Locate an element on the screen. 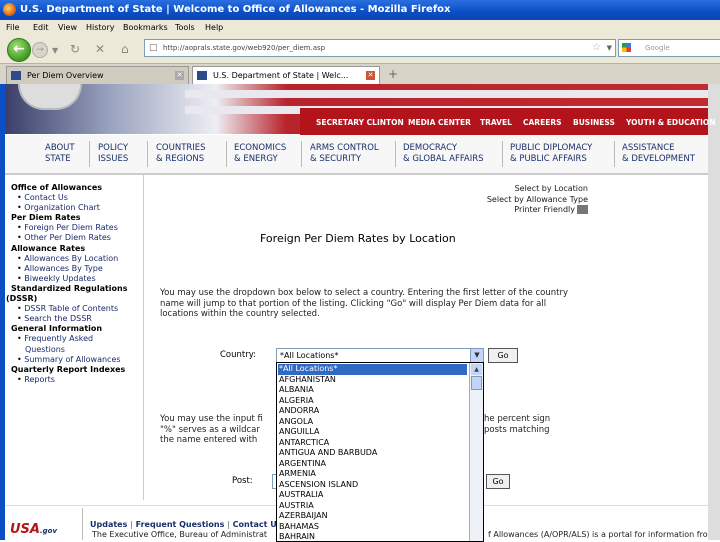 Image resolution: width=720 pixels, height=542 pixels. sidebar-item-by-location: Allowances By Location is located at coordinates (73, 259).